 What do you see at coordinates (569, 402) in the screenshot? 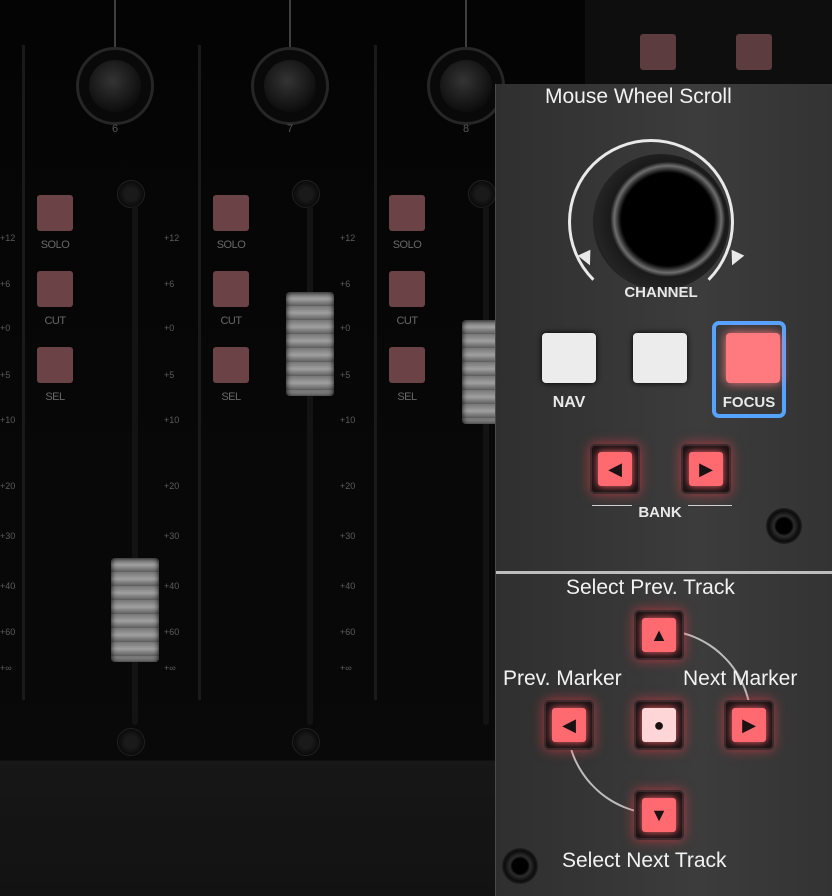
I see `nav-label: NAV` at bounding box center [569, 402].